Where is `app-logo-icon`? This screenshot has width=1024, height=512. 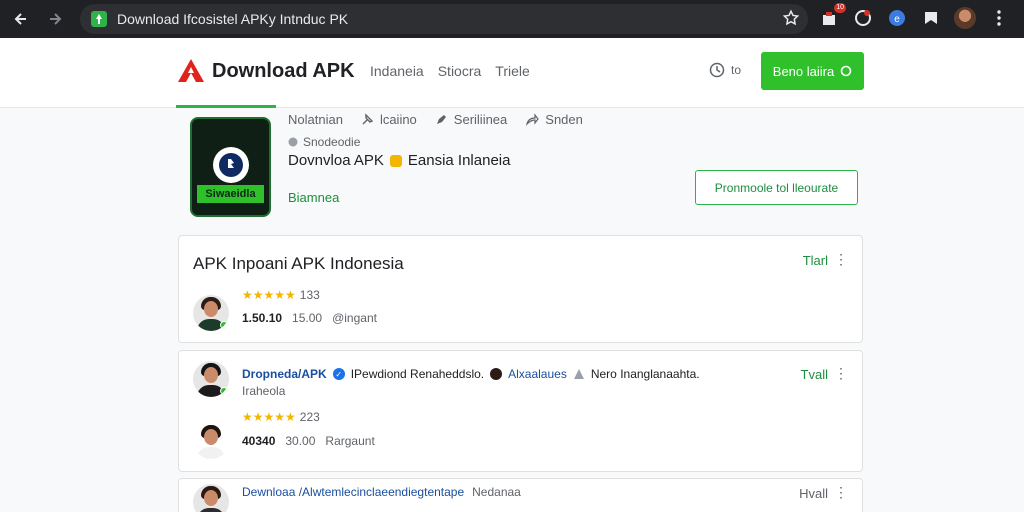 app-logo-icon is located at coordinates (231, 165).